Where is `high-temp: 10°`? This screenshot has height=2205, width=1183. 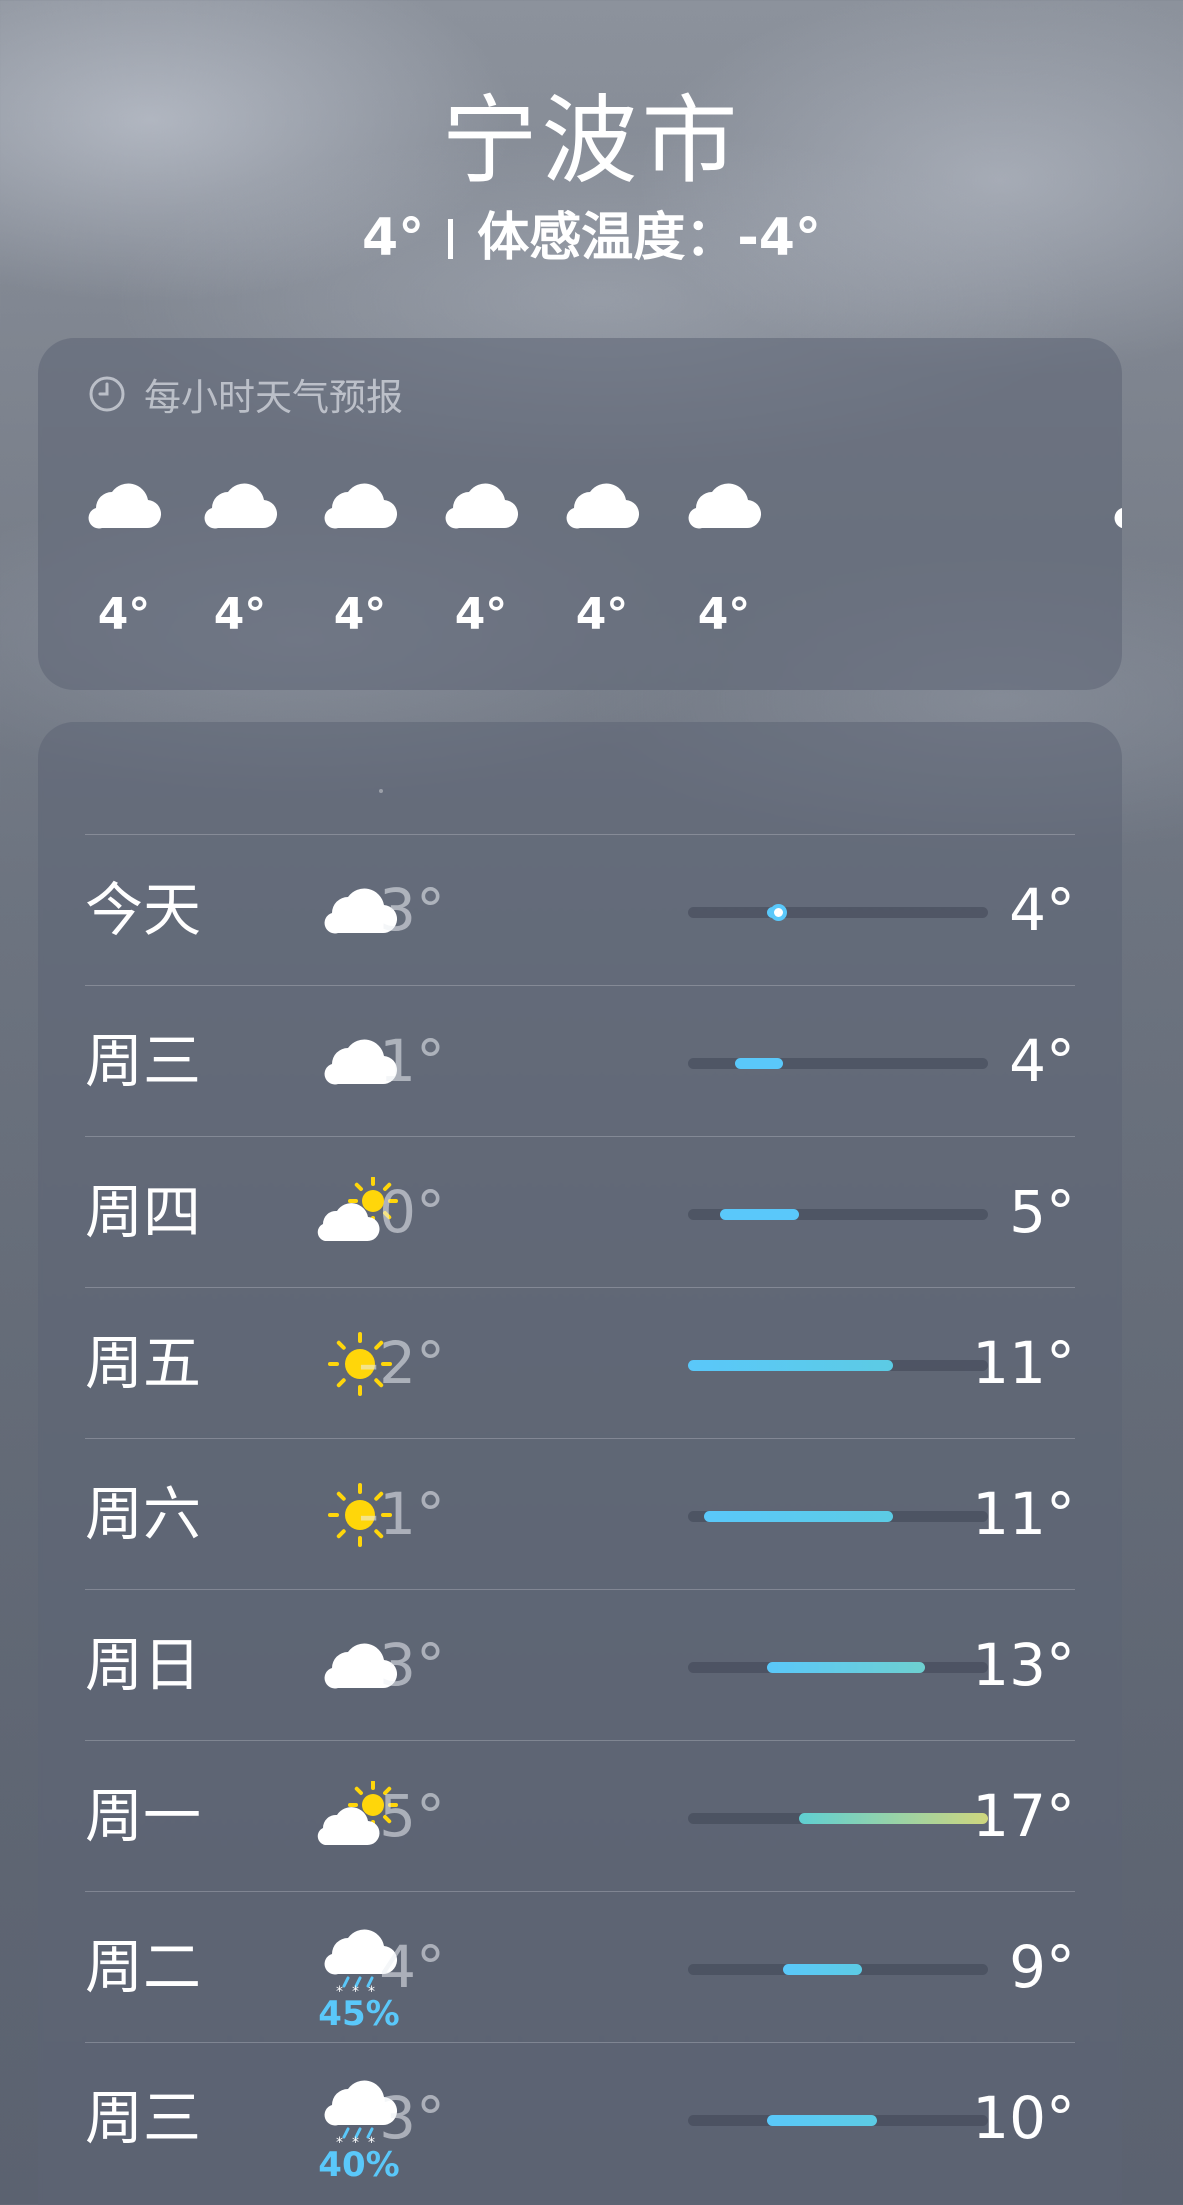 high-temp: 10° is located at coordinates (1023, 2118).